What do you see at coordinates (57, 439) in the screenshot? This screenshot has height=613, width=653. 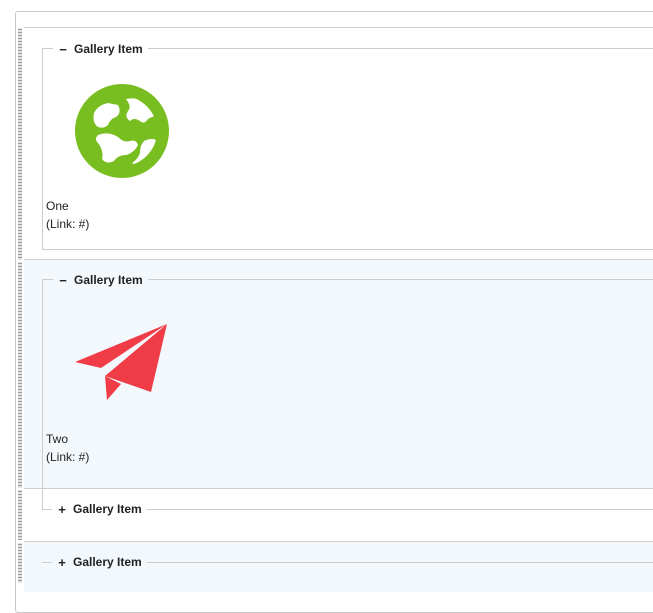 I see `item-title-text: Two` at bounding box center [57, 439].